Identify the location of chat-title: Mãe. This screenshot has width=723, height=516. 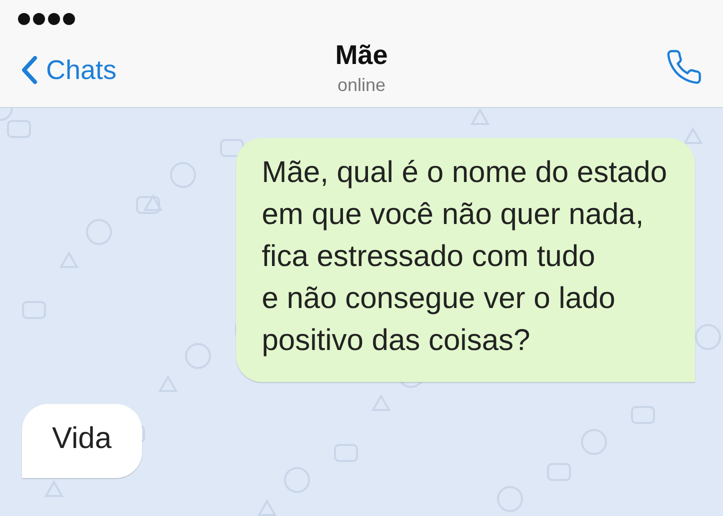
(361, 55).